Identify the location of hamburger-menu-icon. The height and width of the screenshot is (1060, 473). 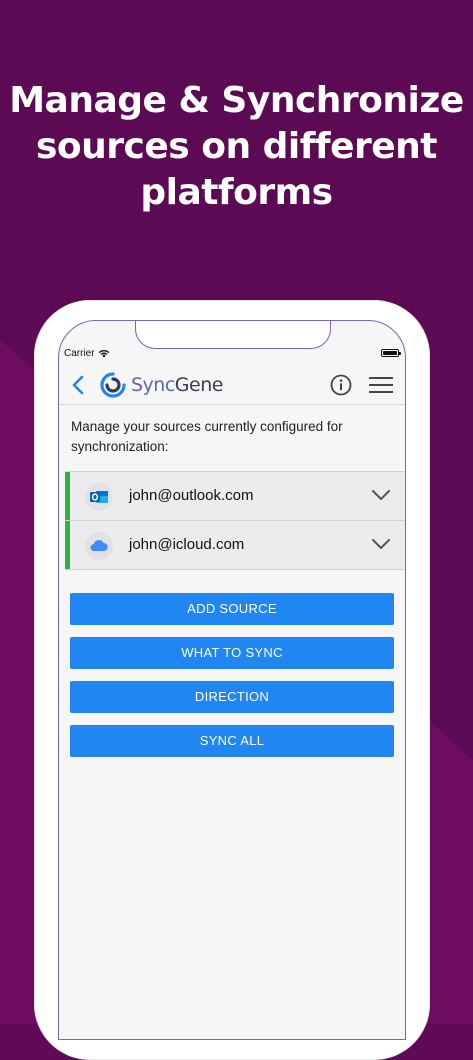
(381, 385).